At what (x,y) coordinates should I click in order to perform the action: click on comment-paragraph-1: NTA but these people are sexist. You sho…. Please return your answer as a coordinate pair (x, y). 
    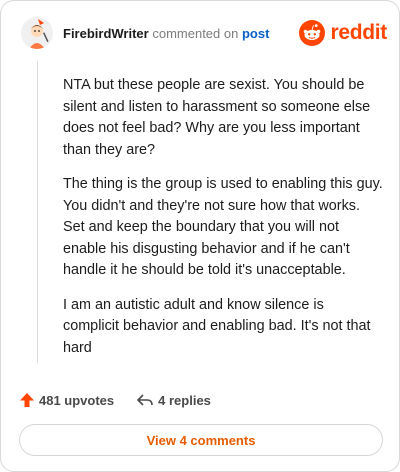
    Looking at the image, I should click on (217, 117).